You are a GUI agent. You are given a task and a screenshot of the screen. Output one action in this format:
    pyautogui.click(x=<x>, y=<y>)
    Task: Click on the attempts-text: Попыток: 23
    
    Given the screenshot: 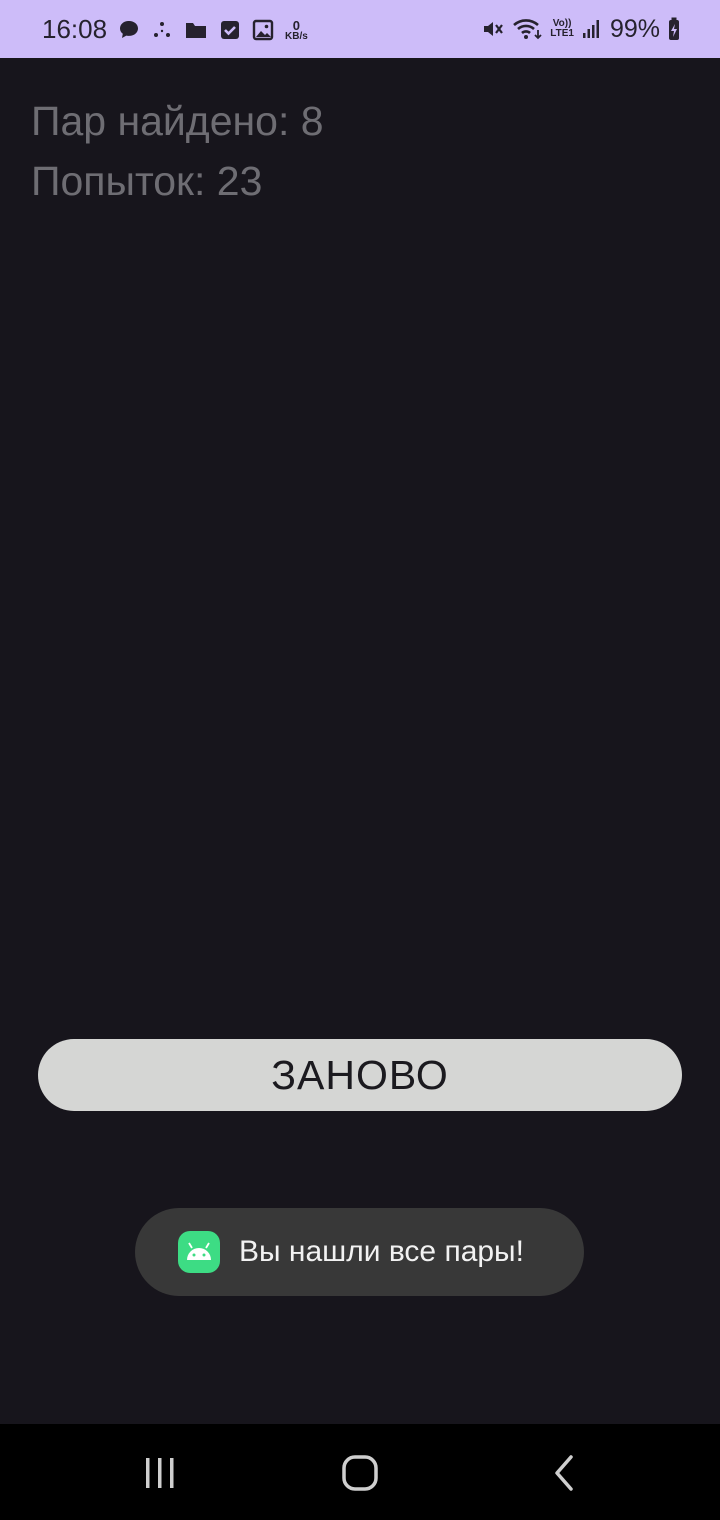 What is the action you would take?
    pyautogui.click(x=147, y=181)
    